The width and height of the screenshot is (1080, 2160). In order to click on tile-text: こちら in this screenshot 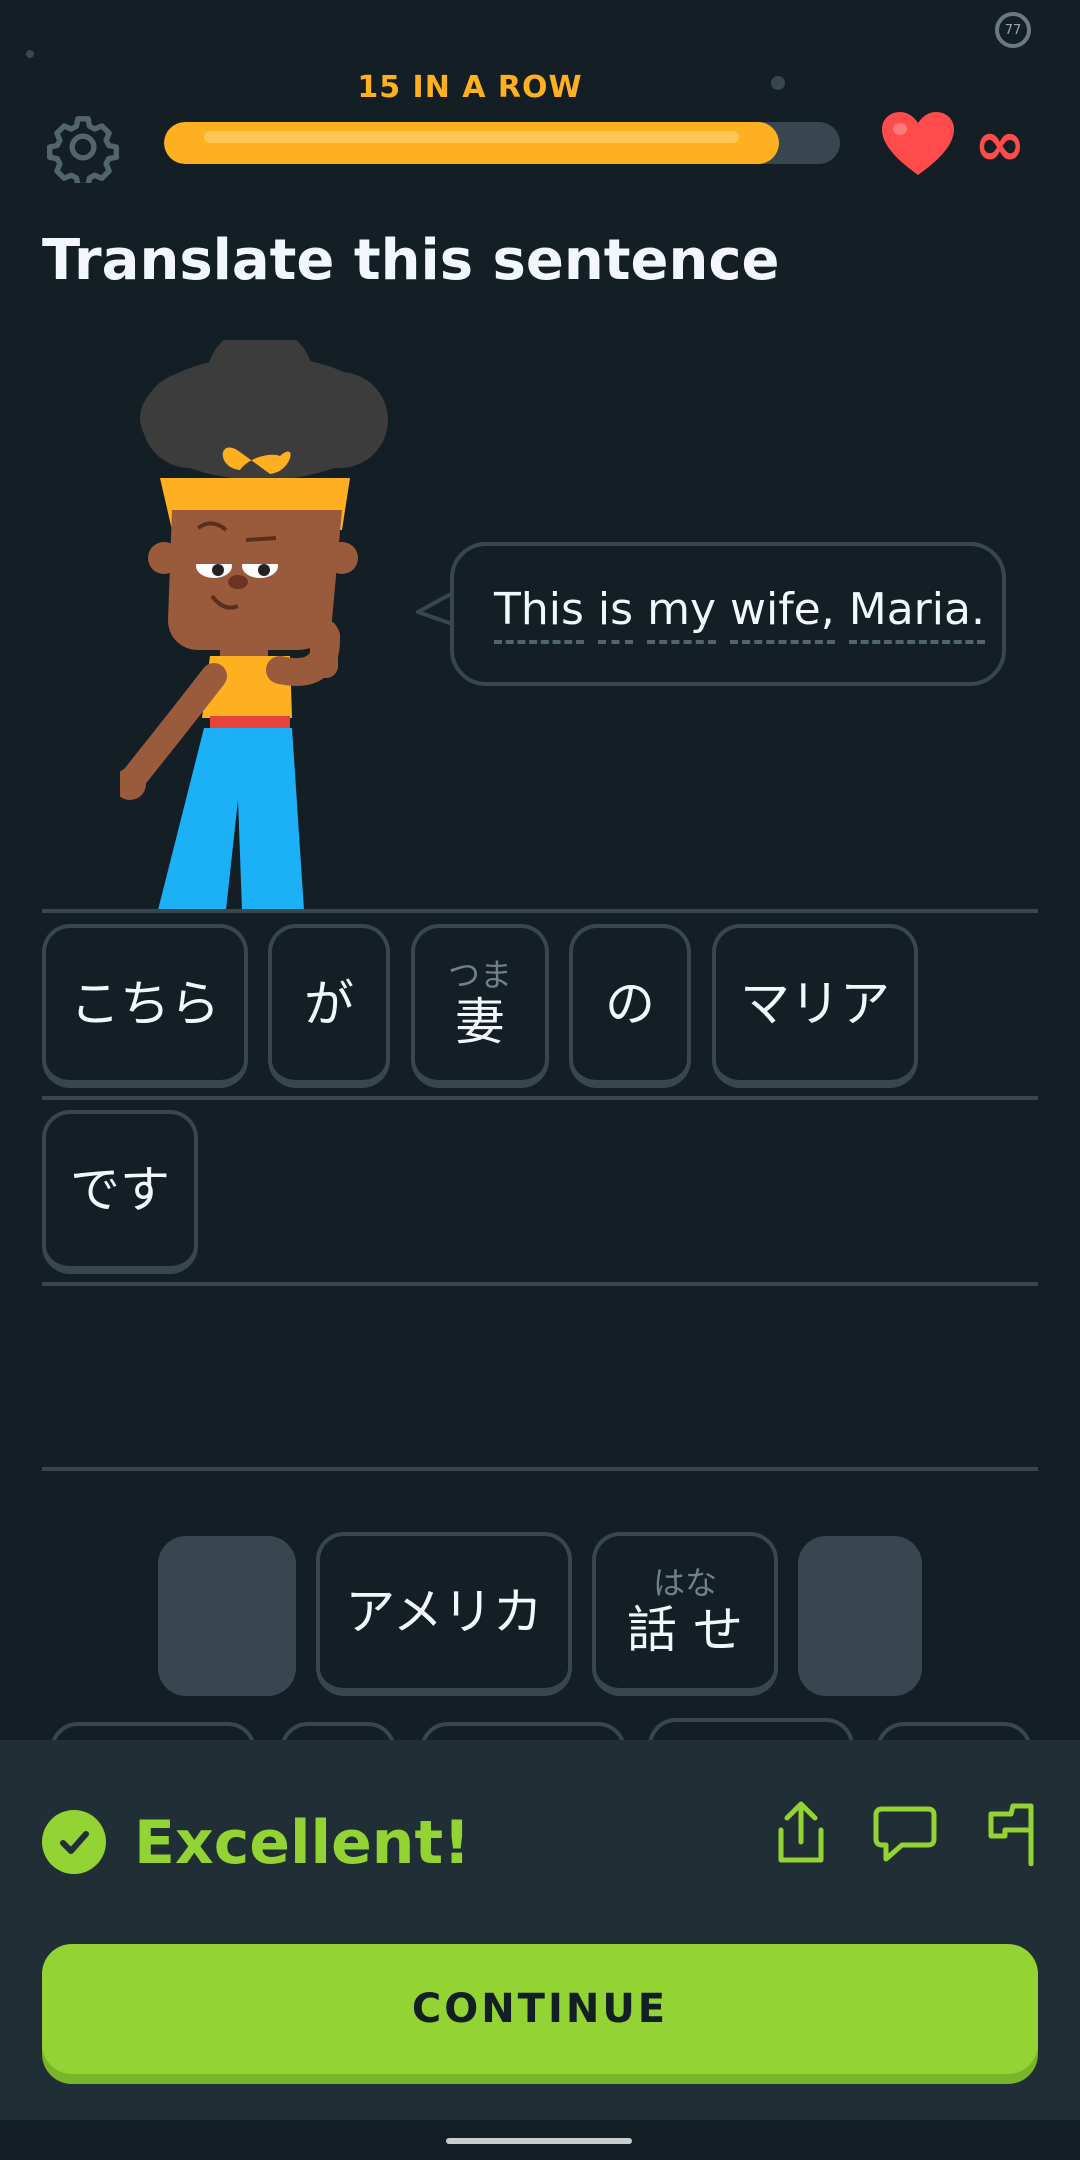, I will do `click(145, 1003)`.